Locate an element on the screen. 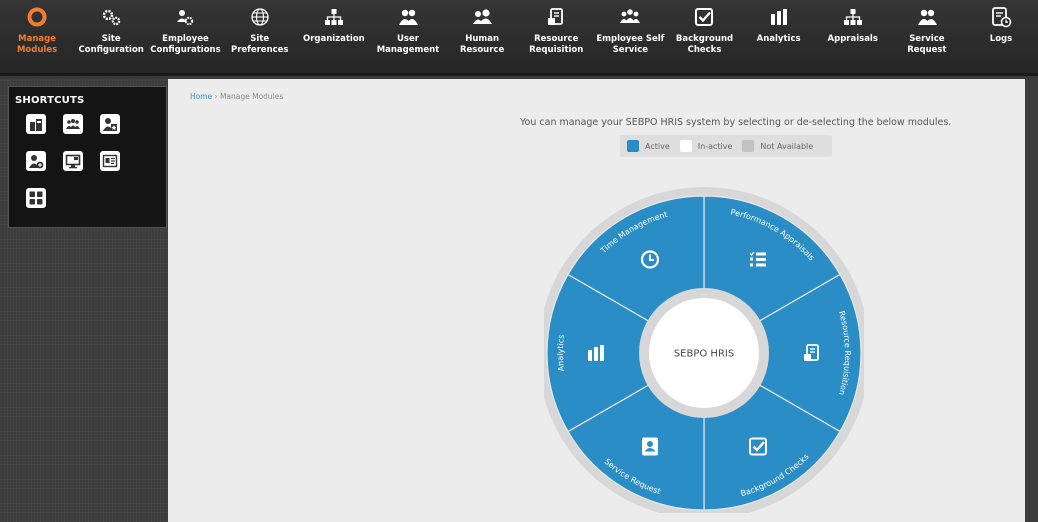 Image resolution: width=1038 pixels, height=522 pixels. nav-item-label: Employee Configurations is located at coordinates (185, 44).